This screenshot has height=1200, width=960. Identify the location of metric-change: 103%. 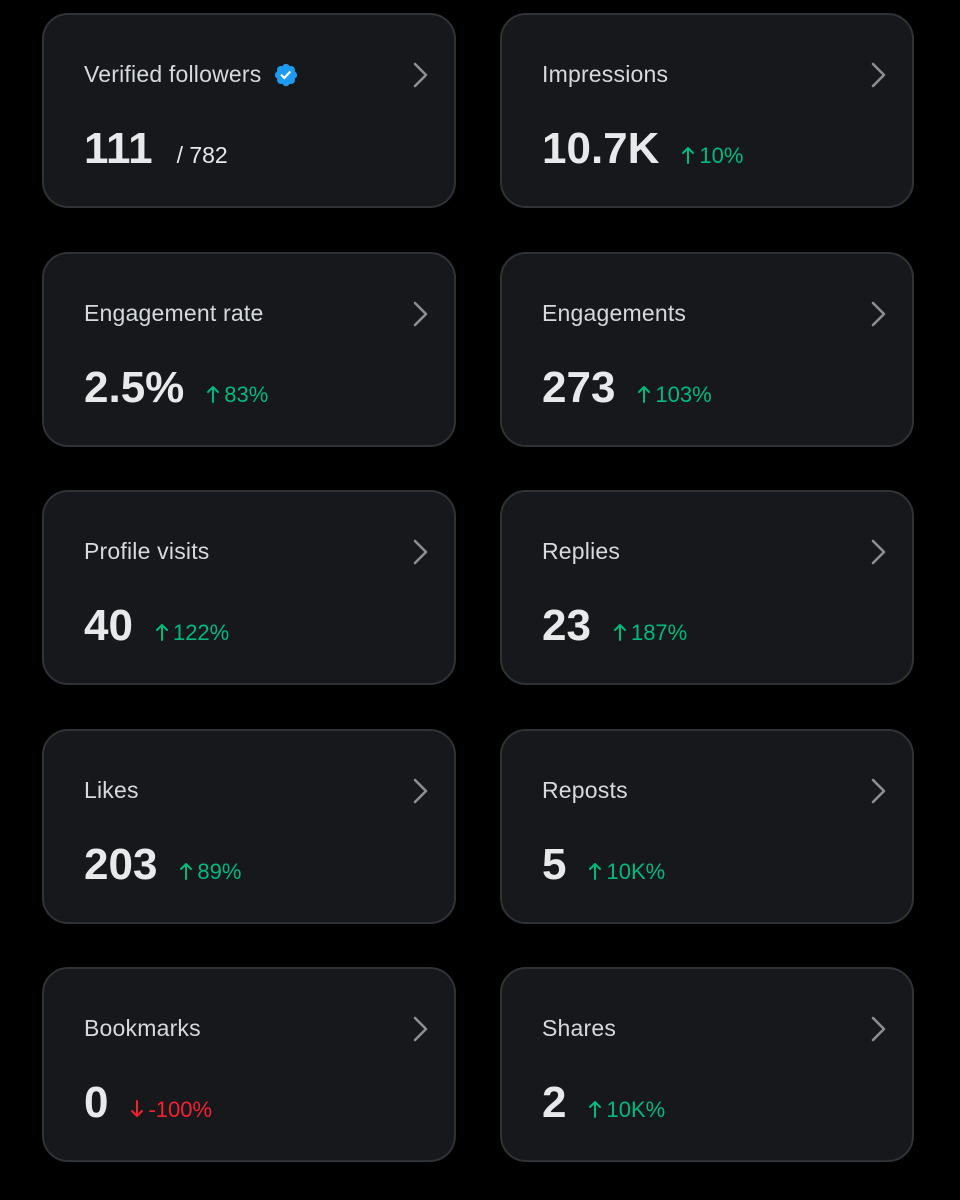
(674, 395).